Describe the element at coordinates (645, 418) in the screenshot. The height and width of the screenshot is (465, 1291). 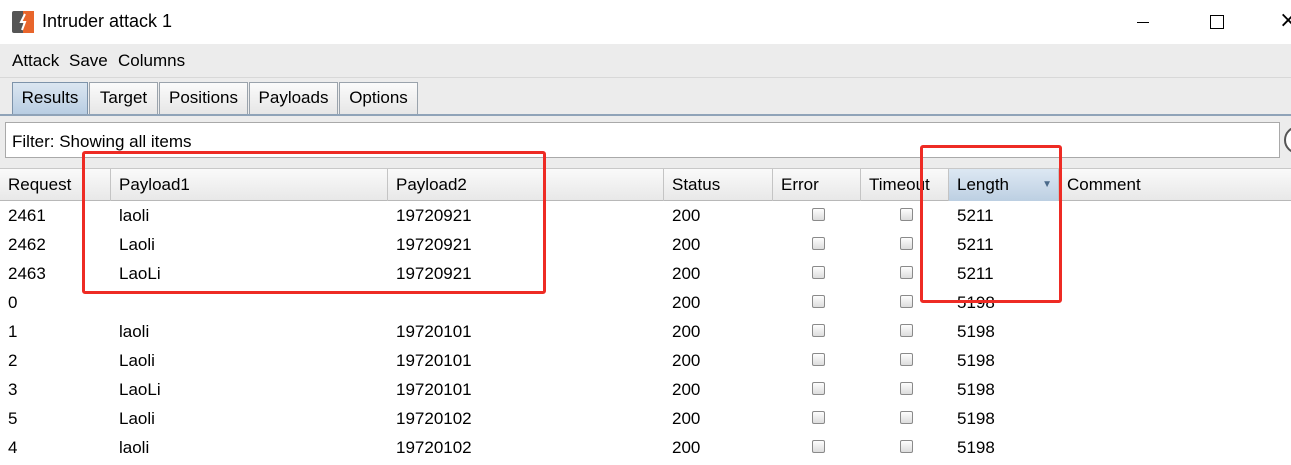
I see `table-row: 5 Laoli 19720102 200 5198` at that location.